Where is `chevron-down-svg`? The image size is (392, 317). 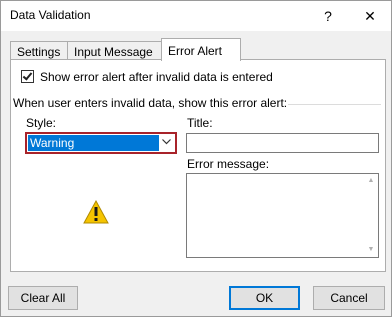 chevron-down-svg is located at coordinates (166, 142).